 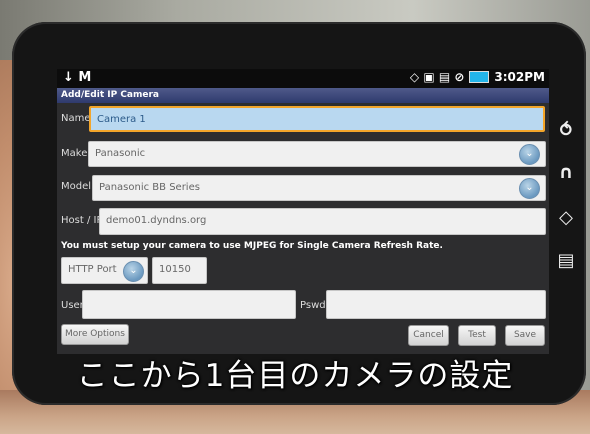 I want to click on back-hw-icon: ◇, so click(x=566, y=217).